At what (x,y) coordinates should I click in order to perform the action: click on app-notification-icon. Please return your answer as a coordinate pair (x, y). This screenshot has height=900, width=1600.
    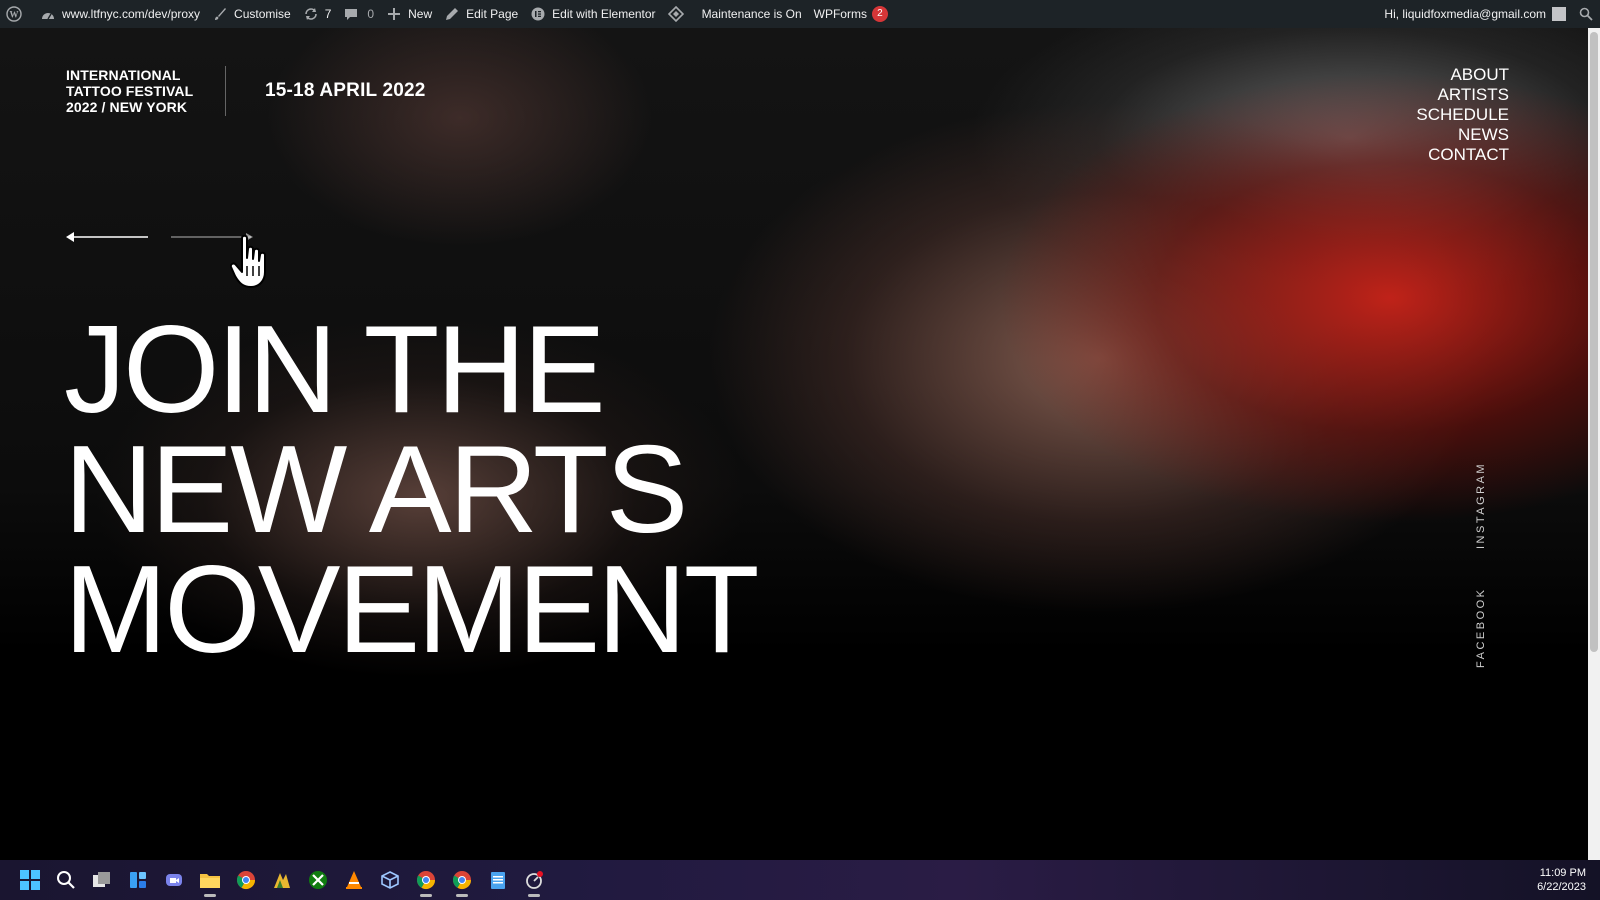
    Looking at the image, I should click on (534, 880).